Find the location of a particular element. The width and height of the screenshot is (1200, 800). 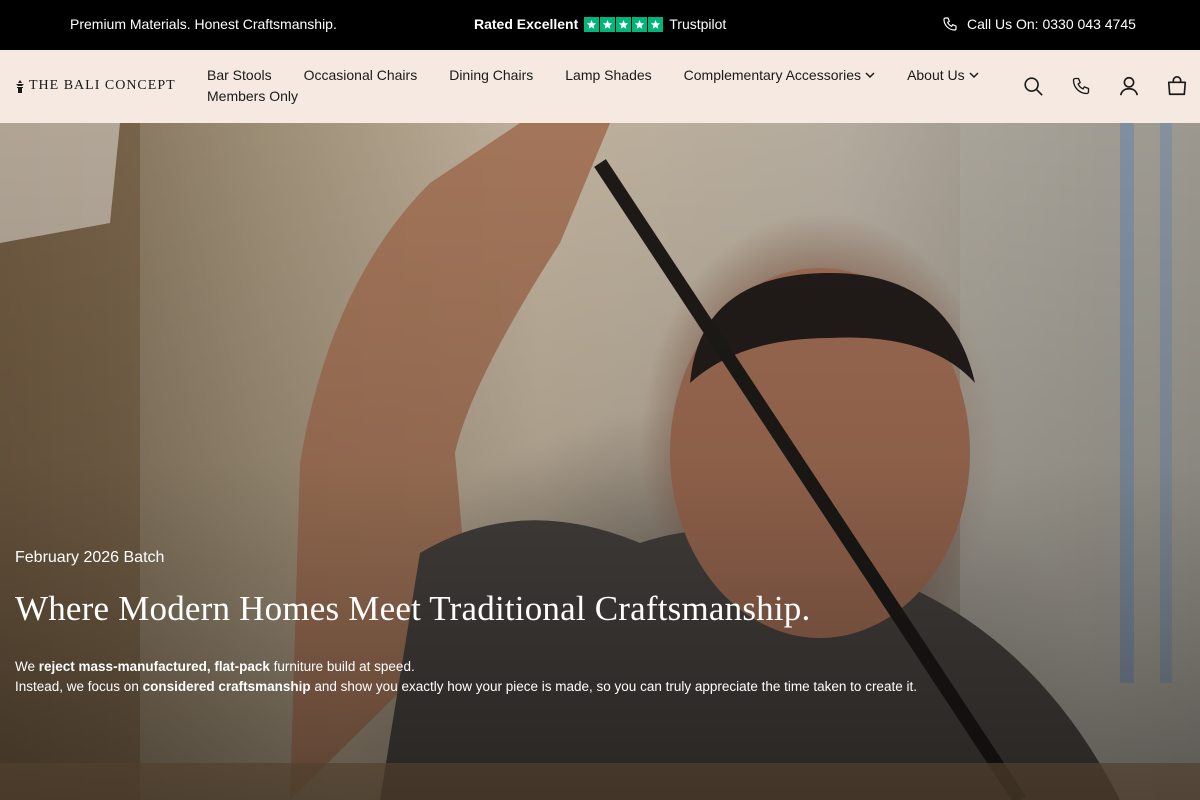

nav-bar-stools: Bar Stools is located at coordinates (239, 75).